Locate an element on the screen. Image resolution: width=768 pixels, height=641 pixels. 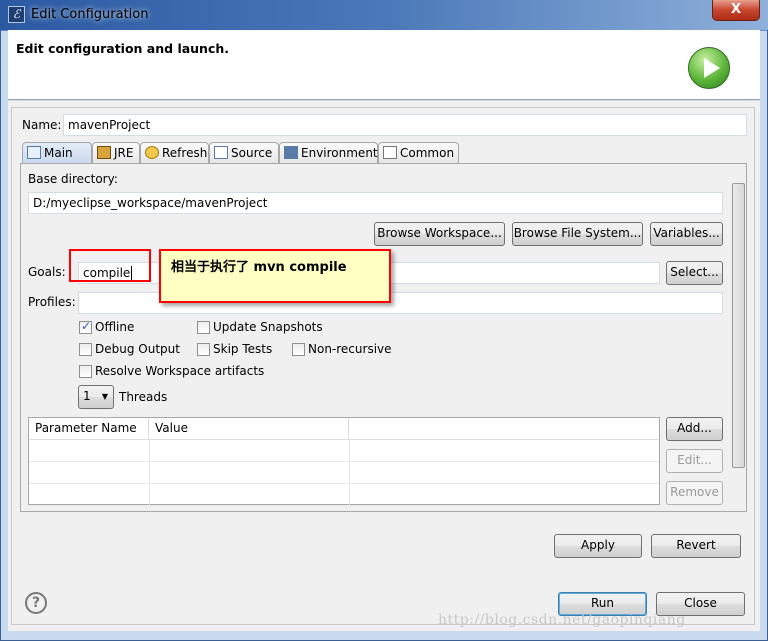
tab-common: Common is located at coordinates (418, 152).